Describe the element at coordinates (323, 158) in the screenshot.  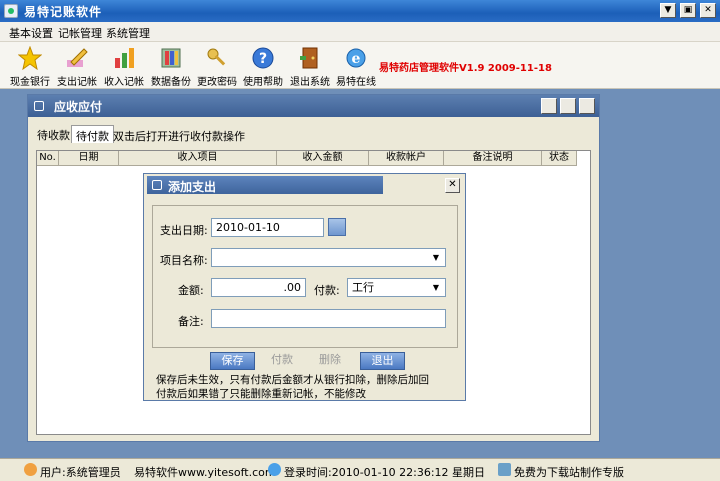
I see `col-income-amount: 收入金额` at that location.